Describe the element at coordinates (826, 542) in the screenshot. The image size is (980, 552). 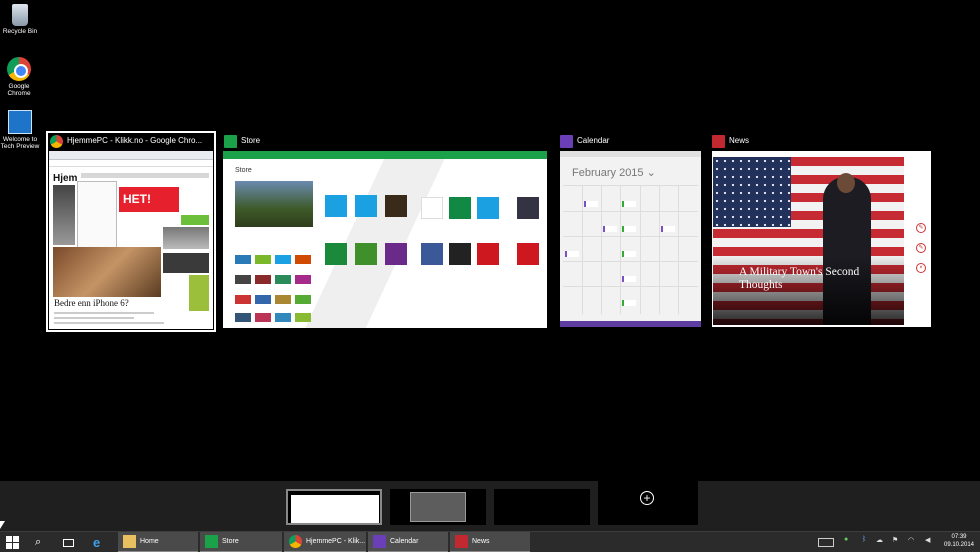
I see `keyboard-icon` at that location.